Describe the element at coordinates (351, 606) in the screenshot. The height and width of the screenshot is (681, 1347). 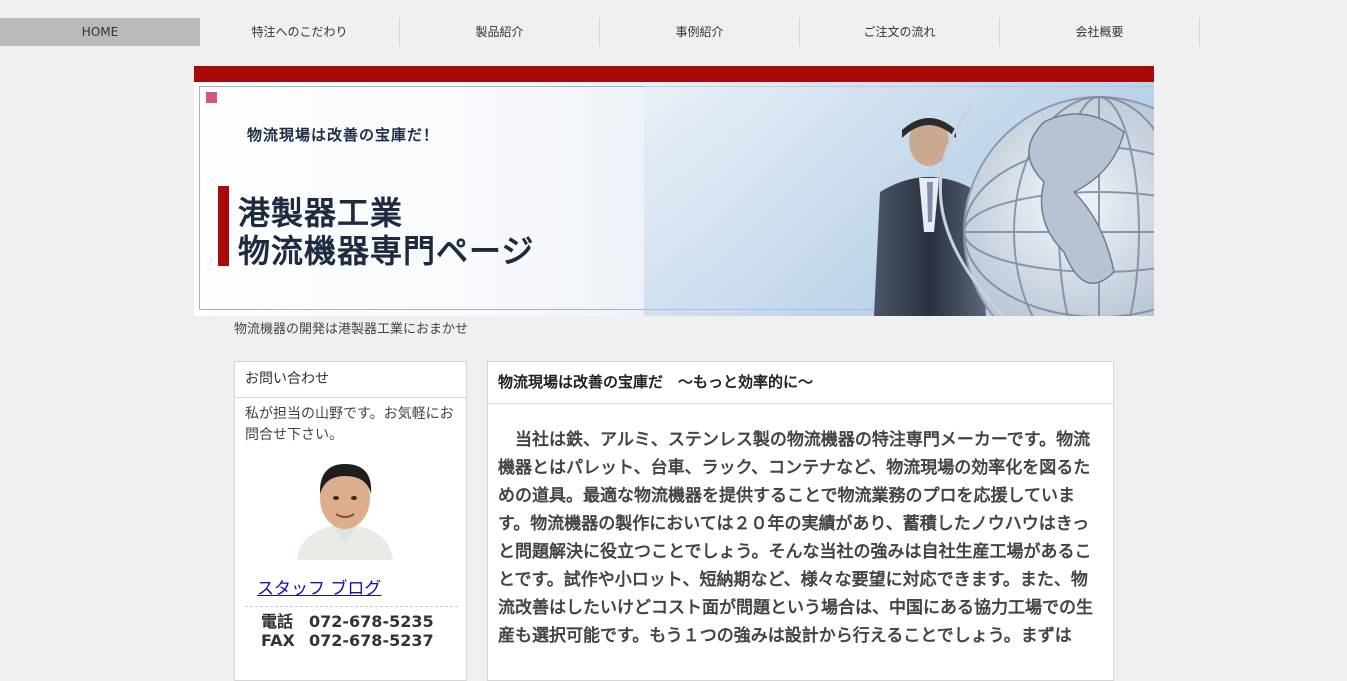
I see `sidebar-divider` at that location.